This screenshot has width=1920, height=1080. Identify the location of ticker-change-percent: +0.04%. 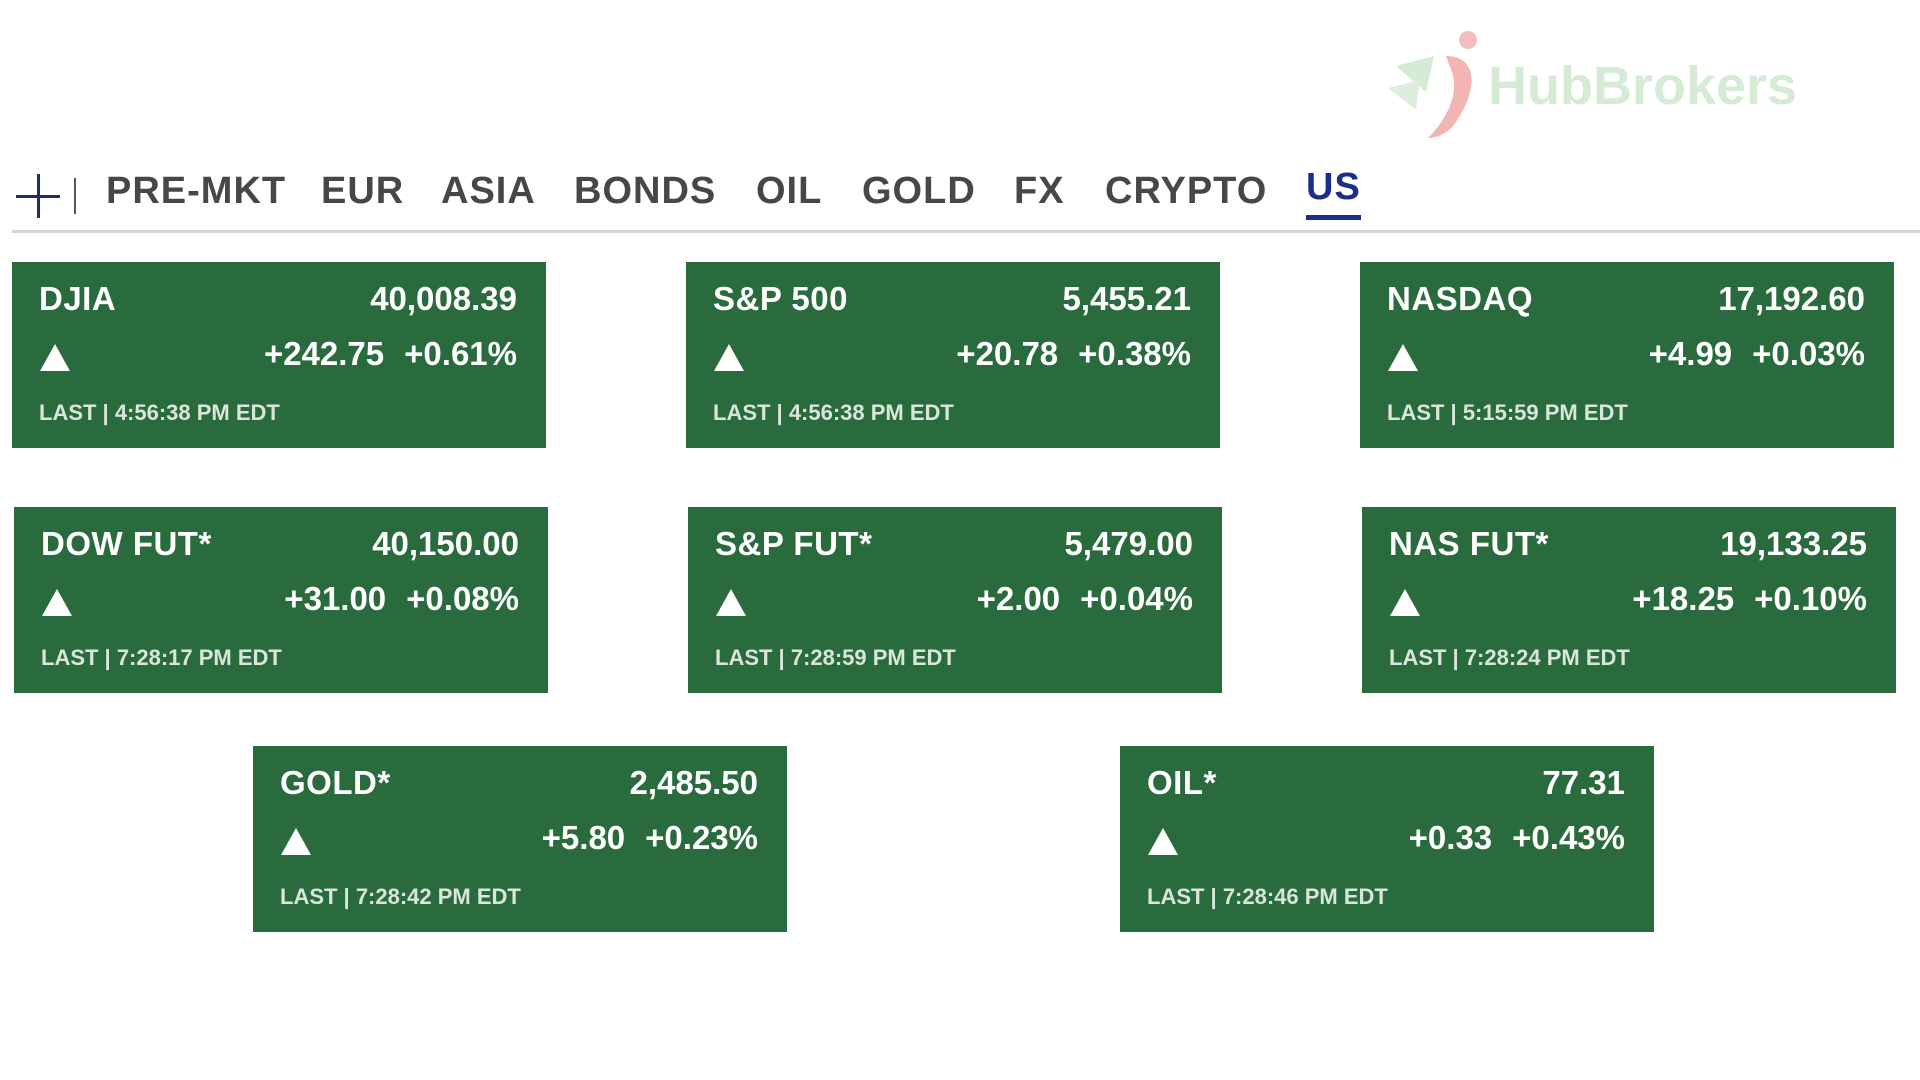
(1136, 598).